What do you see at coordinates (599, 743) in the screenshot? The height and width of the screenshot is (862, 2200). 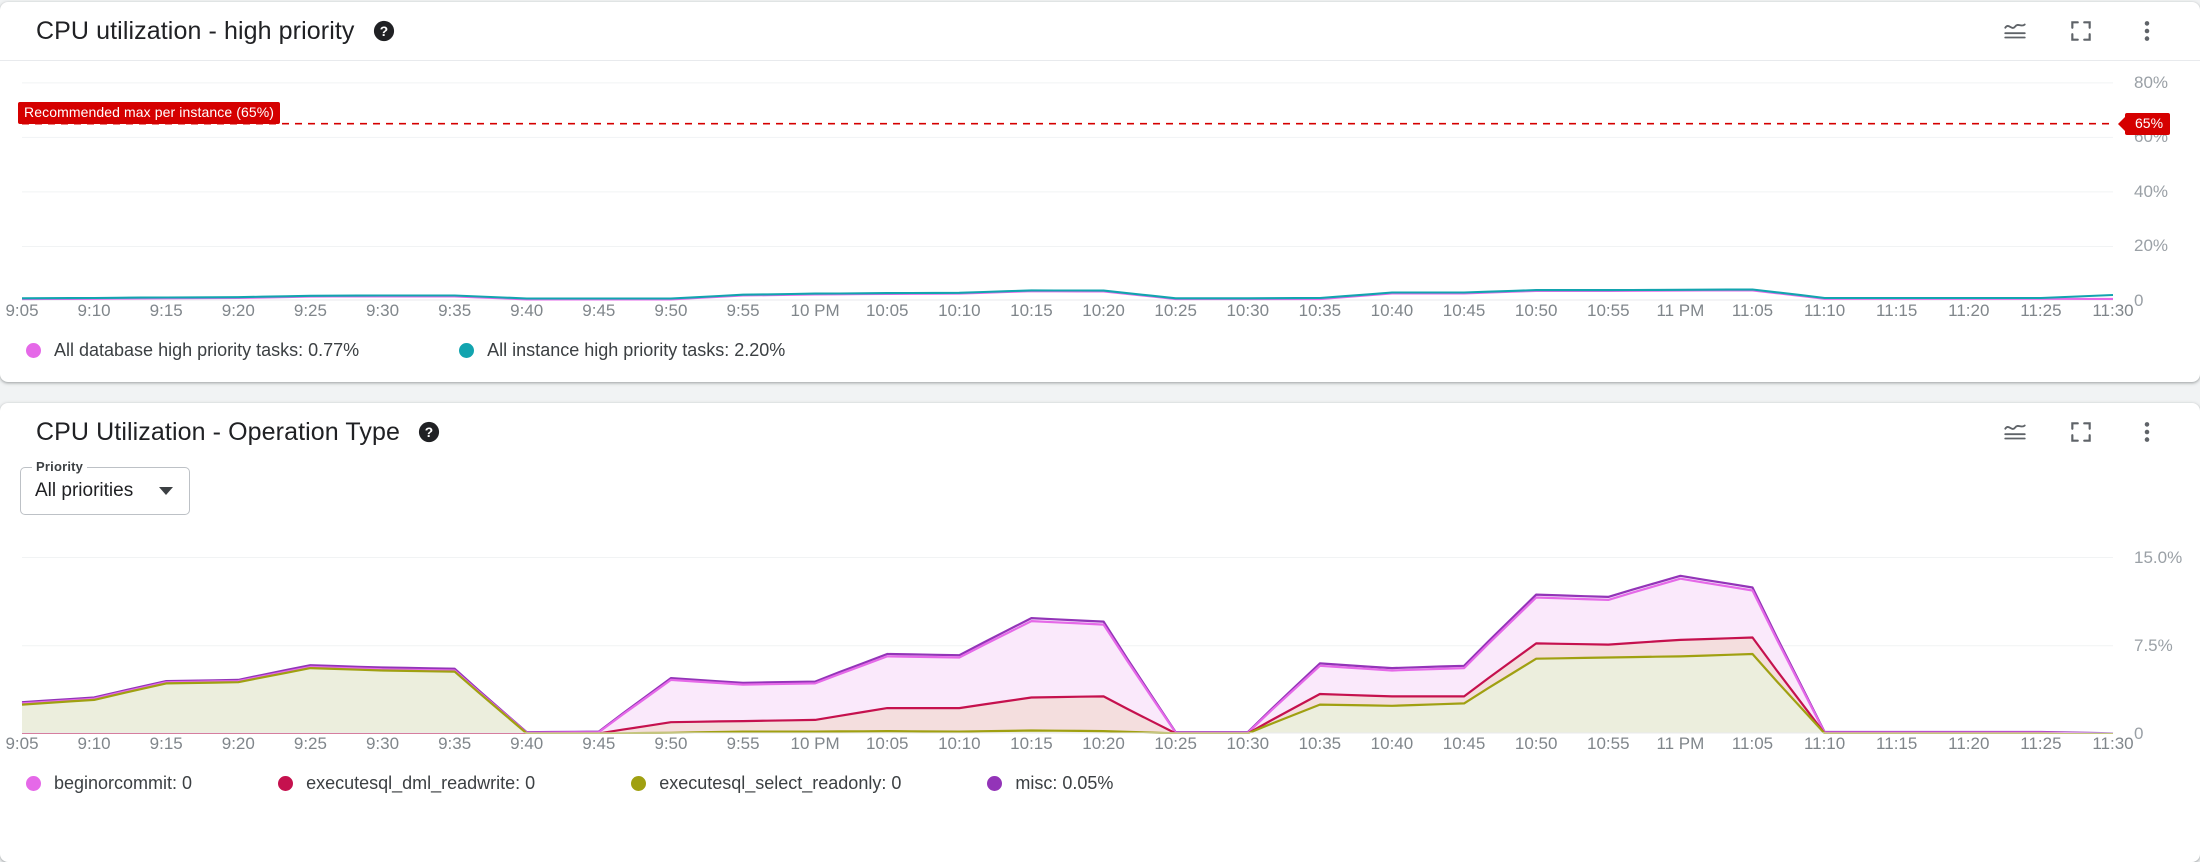 I see `x-axis-tick: 9:45` at bounding box center [599, 743].